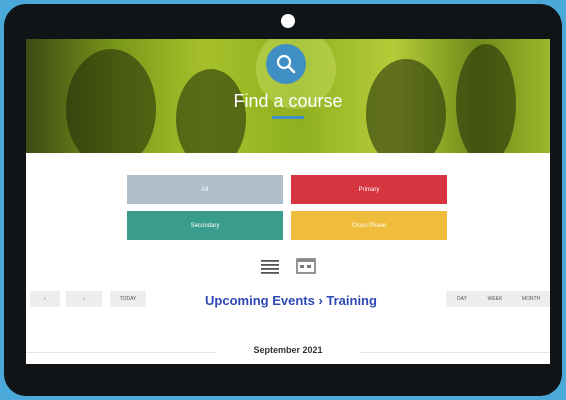  What do you see at coordinates (531, 299) in the screenshot?
I see `month-view-button: MONTH` at bounding box center [531, 299].